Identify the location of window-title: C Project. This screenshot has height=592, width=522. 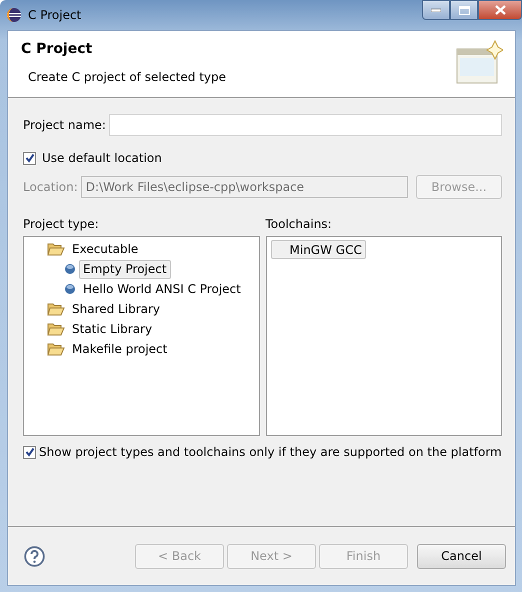
(55, 15).